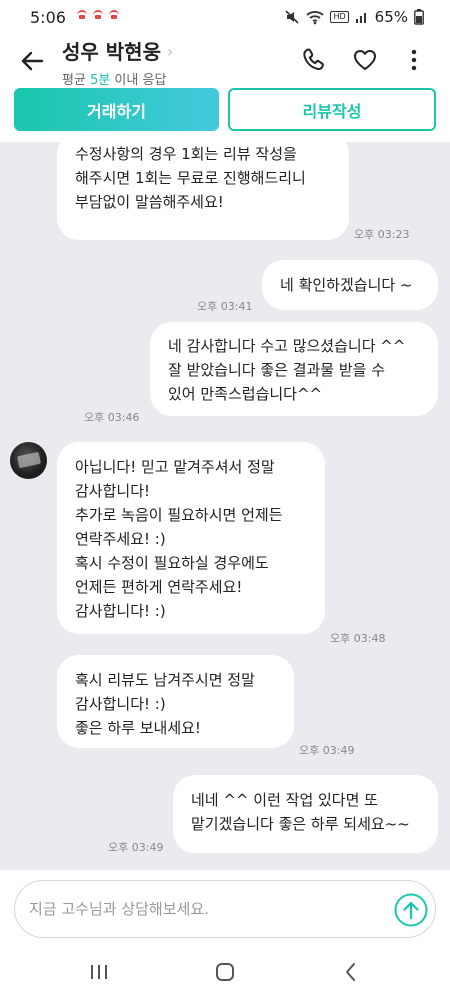 The height and width of the screenshot is (1000, 450). I want to click on avatar, so click(28, 460).